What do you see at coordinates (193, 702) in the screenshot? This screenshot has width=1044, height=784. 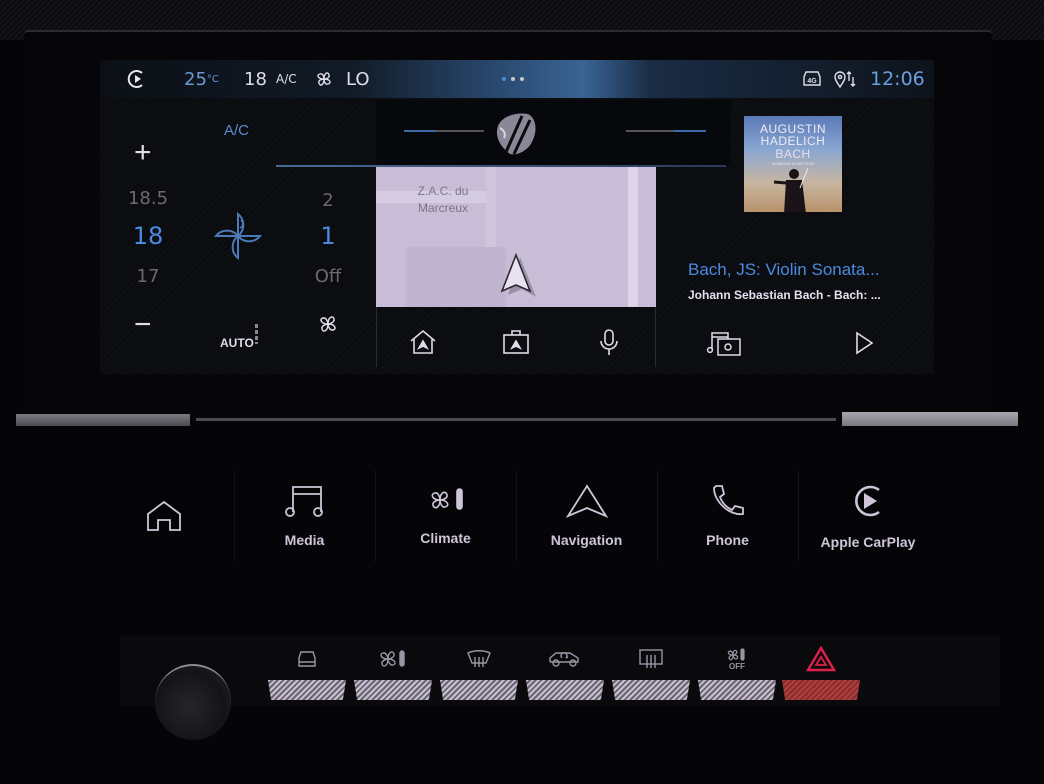 I see `volume-knob` at bounding box center [193, 702].